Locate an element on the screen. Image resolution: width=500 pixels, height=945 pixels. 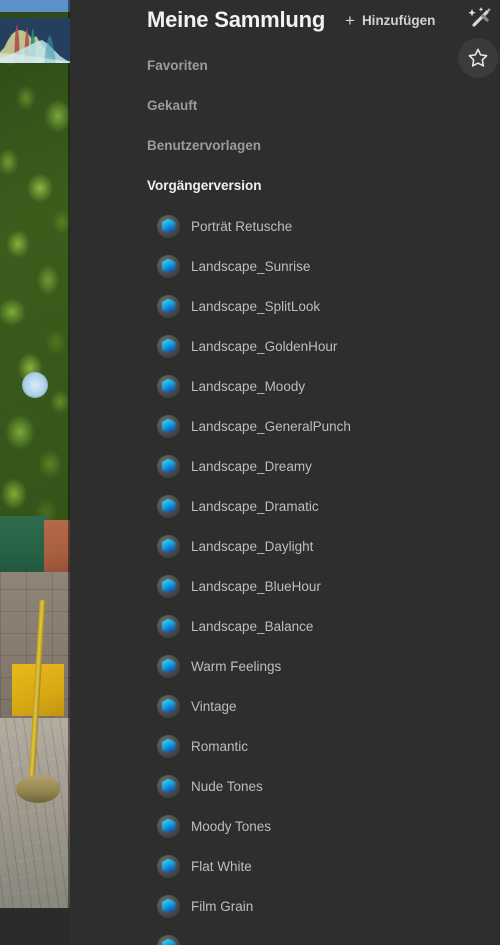
preset-list-item: Porträt Retusche is located at coordinates (285, 226).